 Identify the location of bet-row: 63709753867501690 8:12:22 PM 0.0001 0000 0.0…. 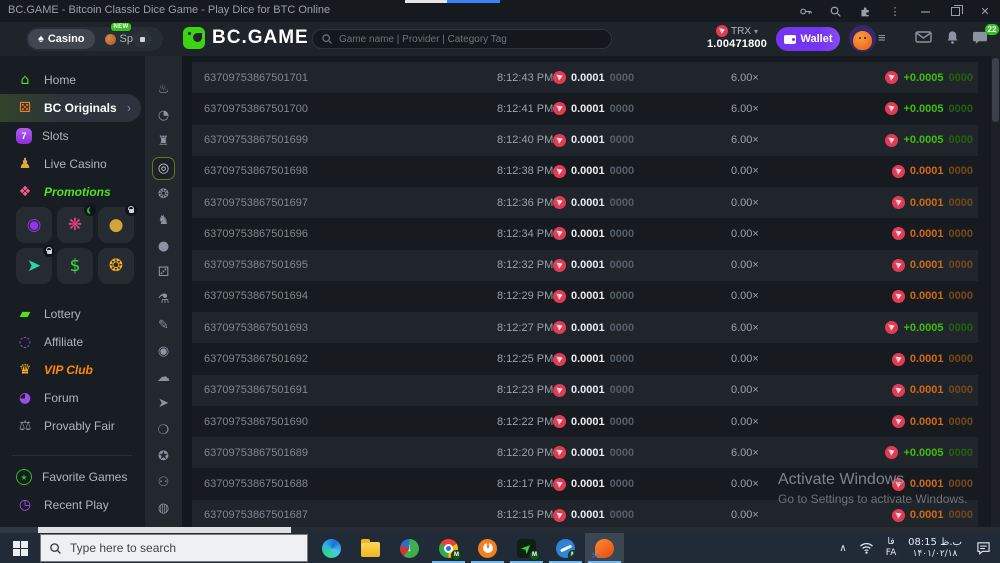
(585, 421).